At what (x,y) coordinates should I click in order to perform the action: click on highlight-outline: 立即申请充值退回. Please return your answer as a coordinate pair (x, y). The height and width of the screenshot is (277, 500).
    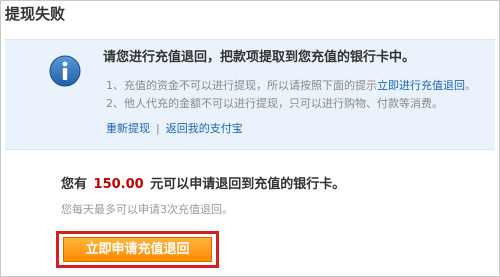
    Looking at the image, I should click on (137, 249).